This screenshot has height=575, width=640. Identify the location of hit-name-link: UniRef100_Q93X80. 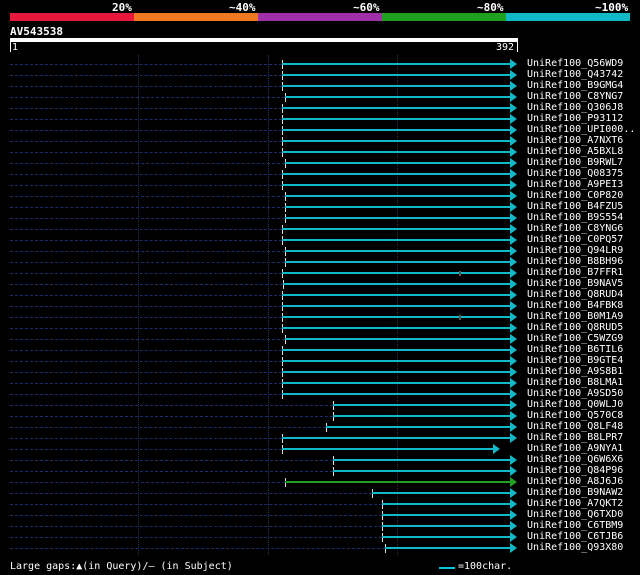
(575, 548).